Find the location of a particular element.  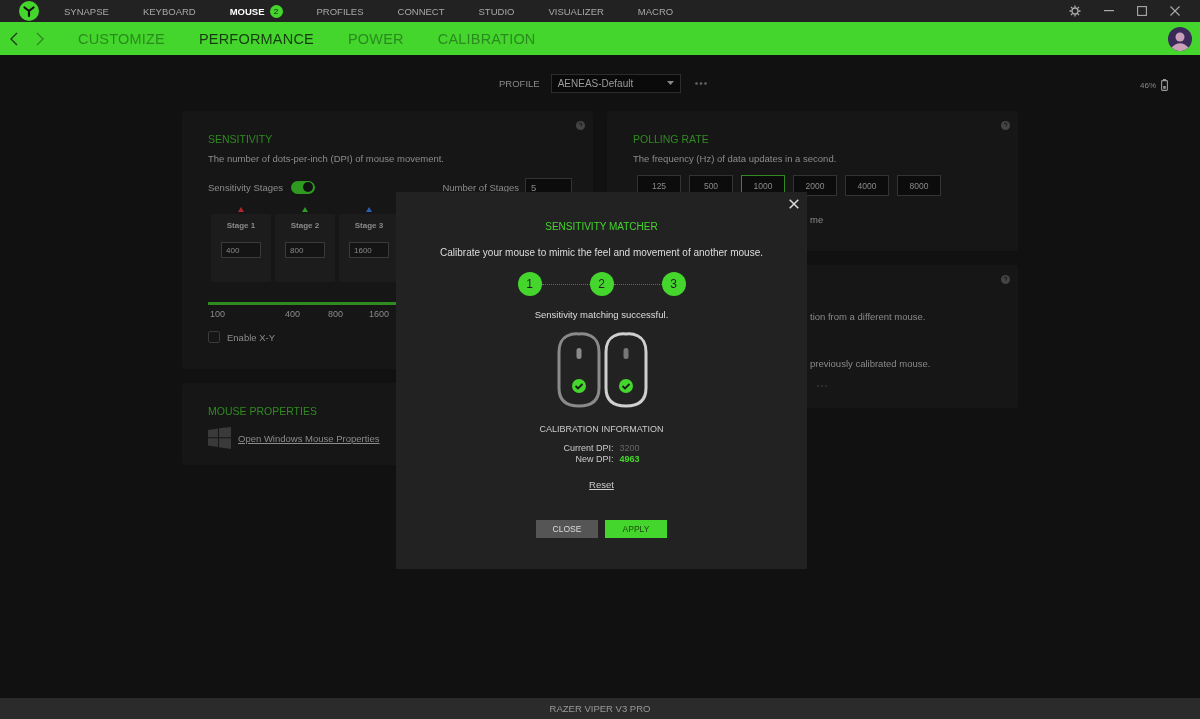

app-tab: MACRO is located at coordinates (655, 11).